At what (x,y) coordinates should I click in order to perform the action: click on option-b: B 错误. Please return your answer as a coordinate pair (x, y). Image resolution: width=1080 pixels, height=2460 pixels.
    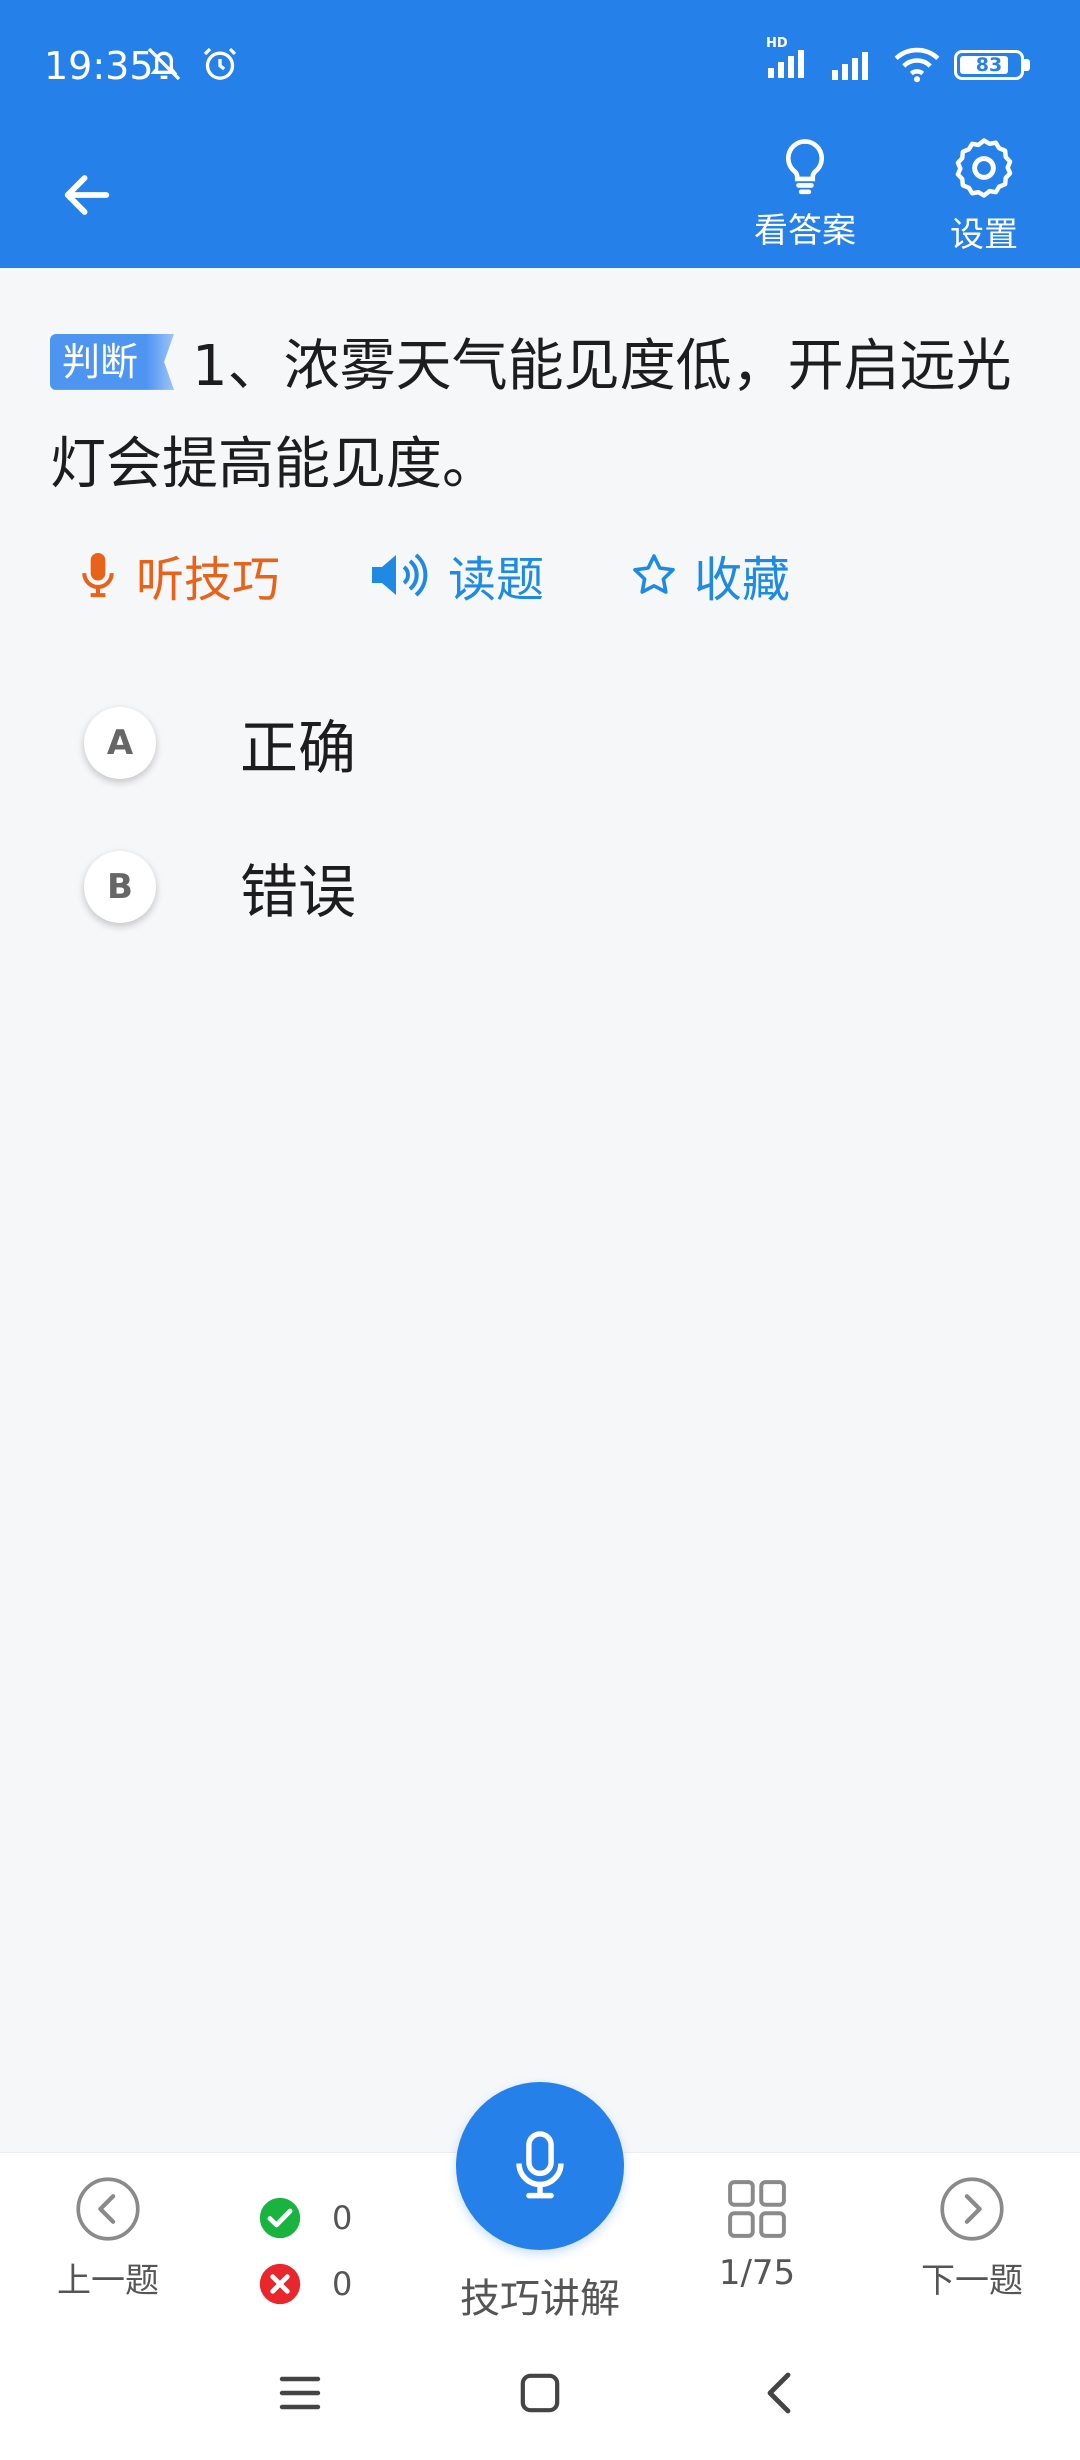
    Looking at the image, I should click on (534, 887).